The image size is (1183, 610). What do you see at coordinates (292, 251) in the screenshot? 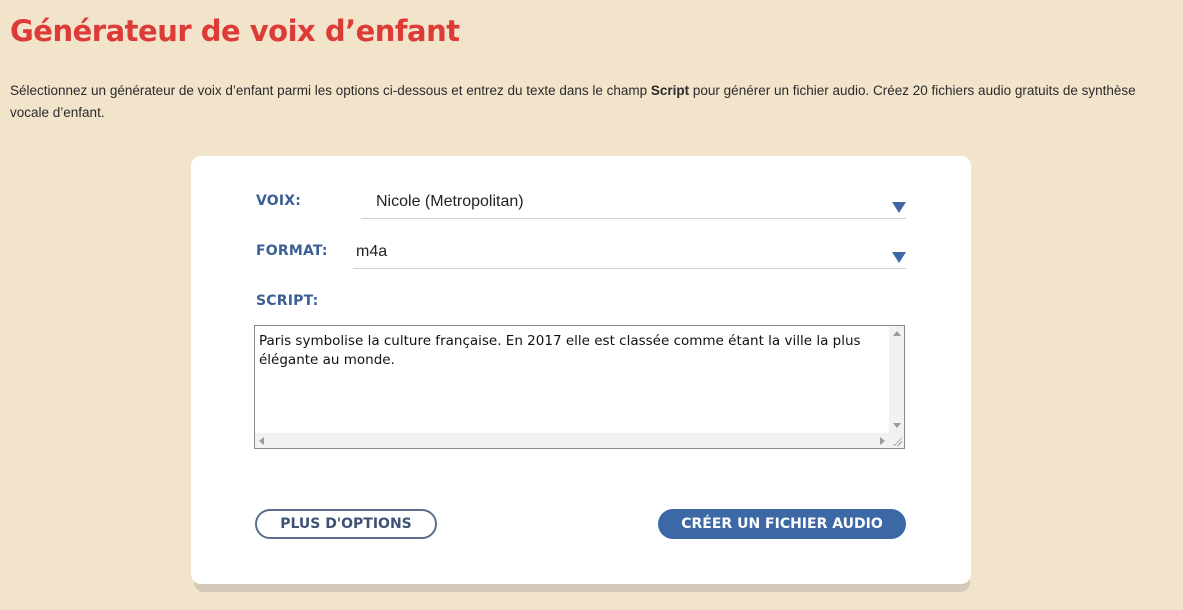
I see `format-label: FORMAT:` at bounding box center [292, 251].